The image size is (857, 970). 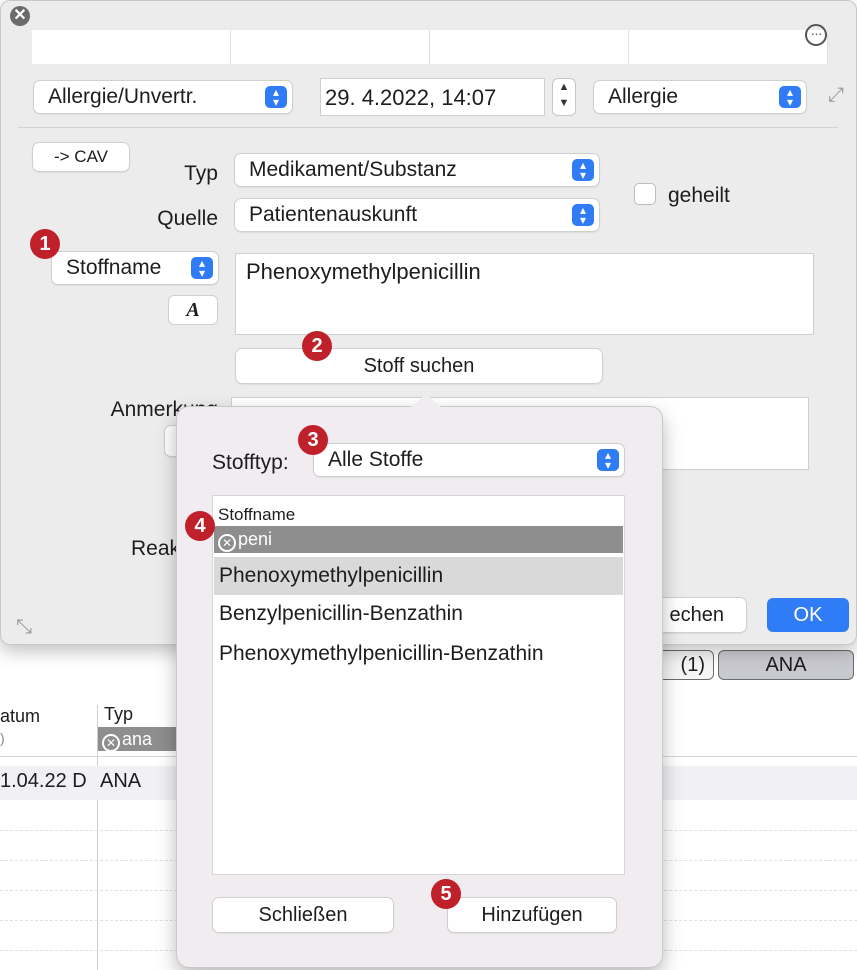 I want to click on typ-filter-field: ✕ ana, so click(x=138, y=739).